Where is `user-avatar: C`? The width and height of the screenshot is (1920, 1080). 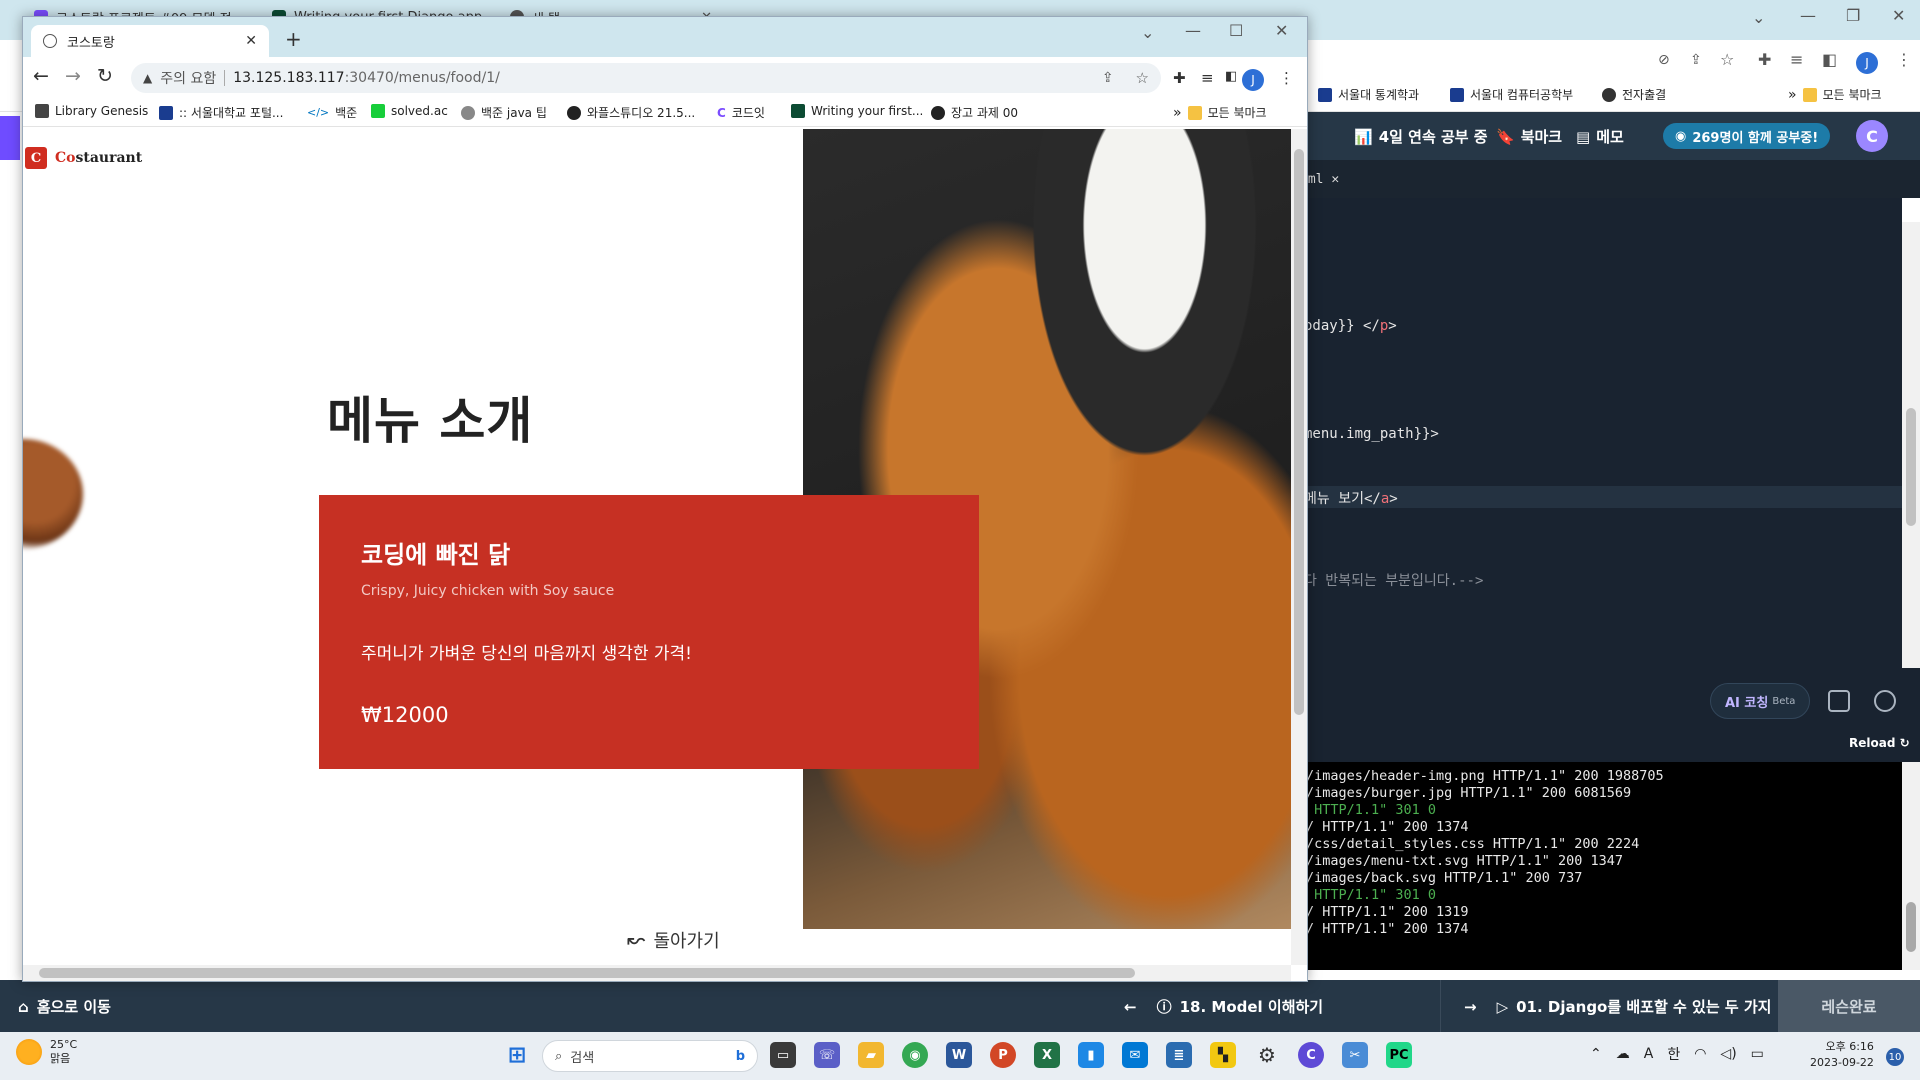
user-avatar: C is located at coordinates (1872, 136).